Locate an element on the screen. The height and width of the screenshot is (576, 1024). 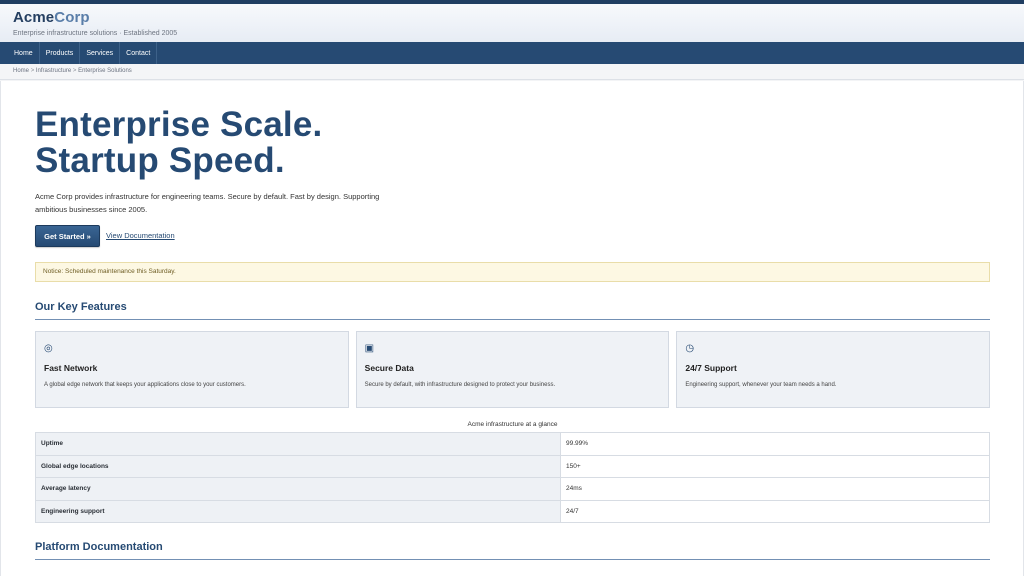
docs-heading: Platform Documentation is located at coordinates (512, 550).